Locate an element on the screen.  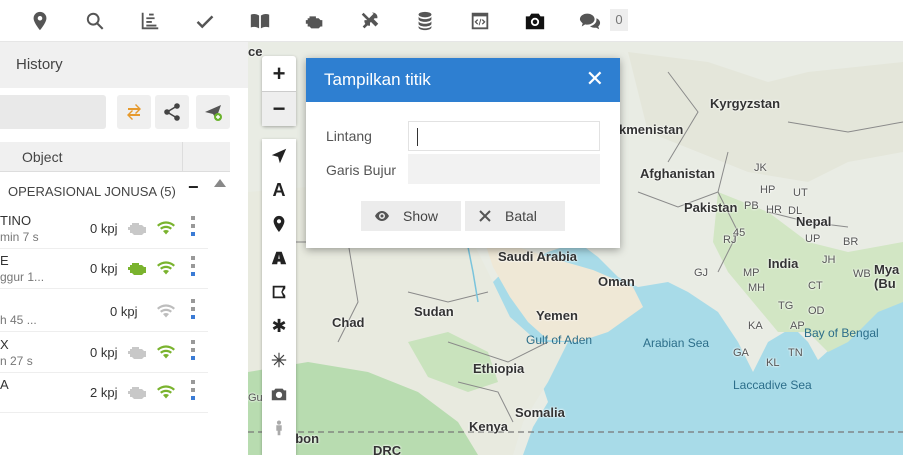
map-place-label: KA is located at coordinates (755, 326).